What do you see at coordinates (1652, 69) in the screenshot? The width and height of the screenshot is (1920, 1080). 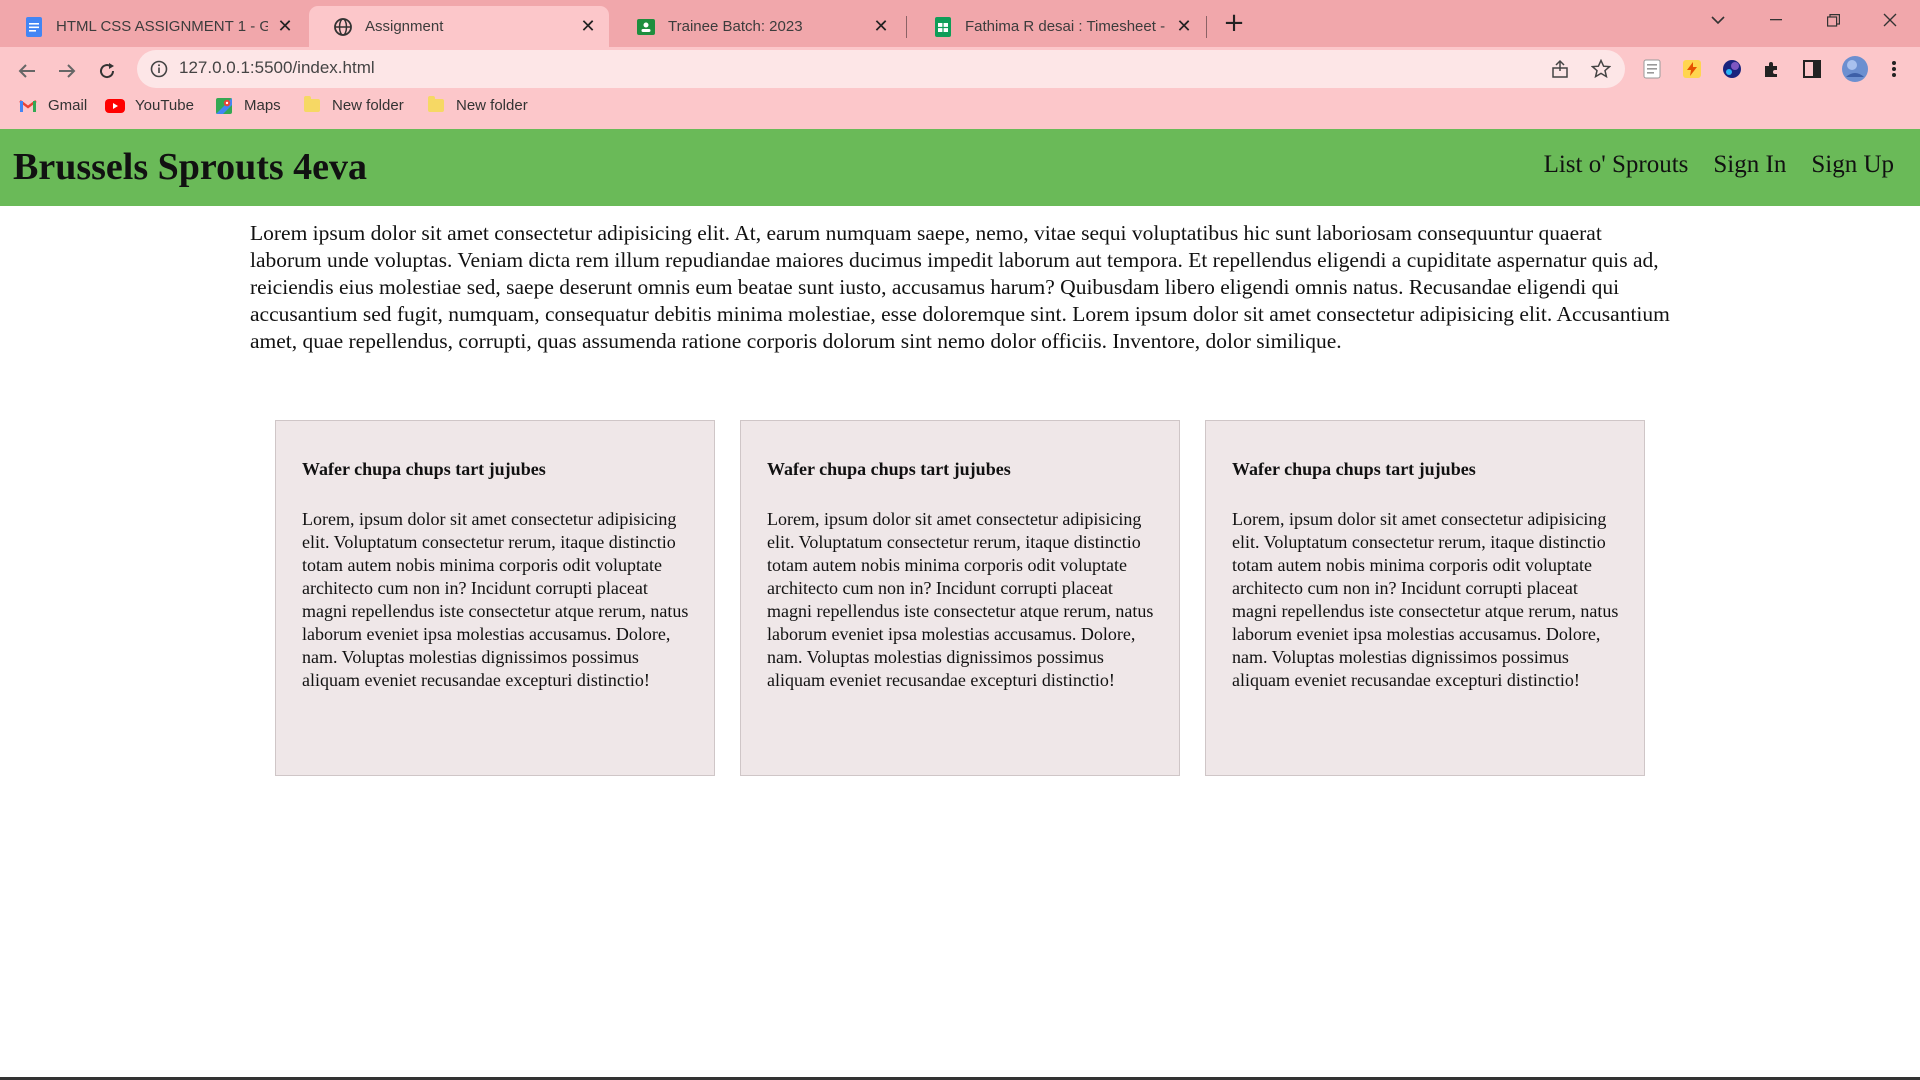 I see `extension-notes-icon` at bounding box center [1652, 69].